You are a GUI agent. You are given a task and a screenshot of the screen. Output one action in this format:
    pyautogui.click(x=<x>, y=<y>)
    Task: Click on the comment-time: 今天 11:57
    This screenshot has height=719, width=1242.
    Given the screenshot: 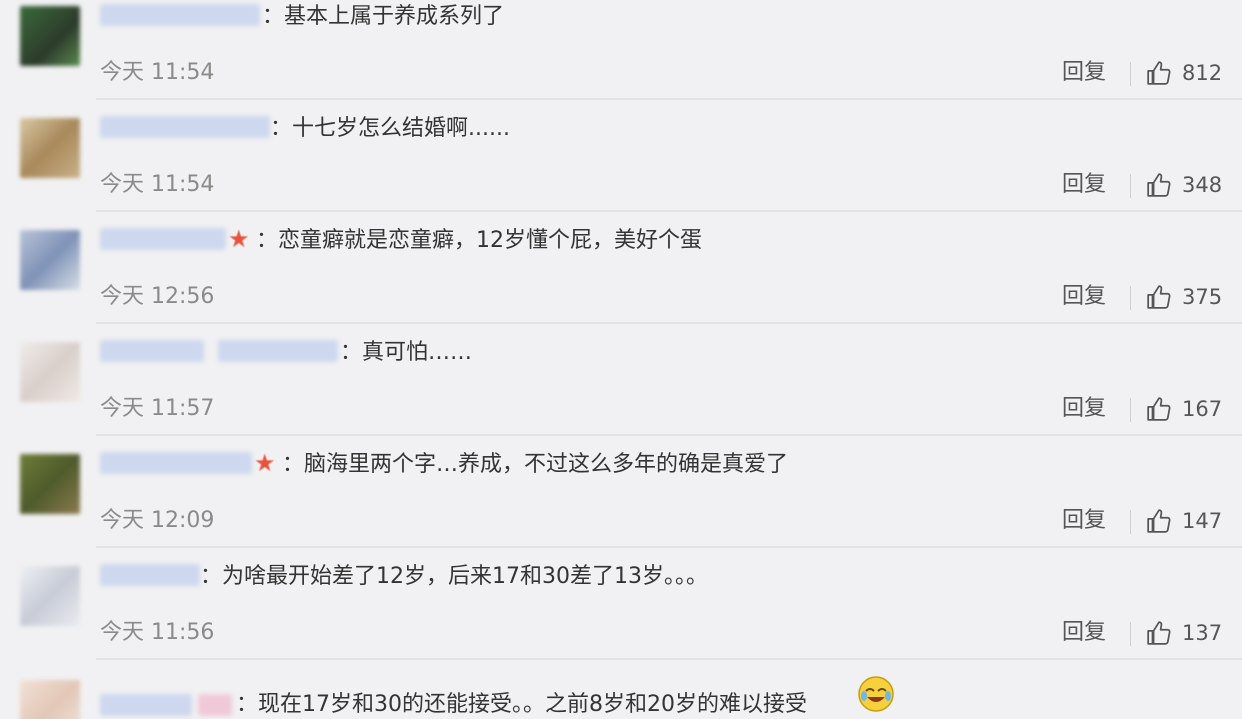 What is the action you would take?
    pyautogui.click(x=157, y=408)
    